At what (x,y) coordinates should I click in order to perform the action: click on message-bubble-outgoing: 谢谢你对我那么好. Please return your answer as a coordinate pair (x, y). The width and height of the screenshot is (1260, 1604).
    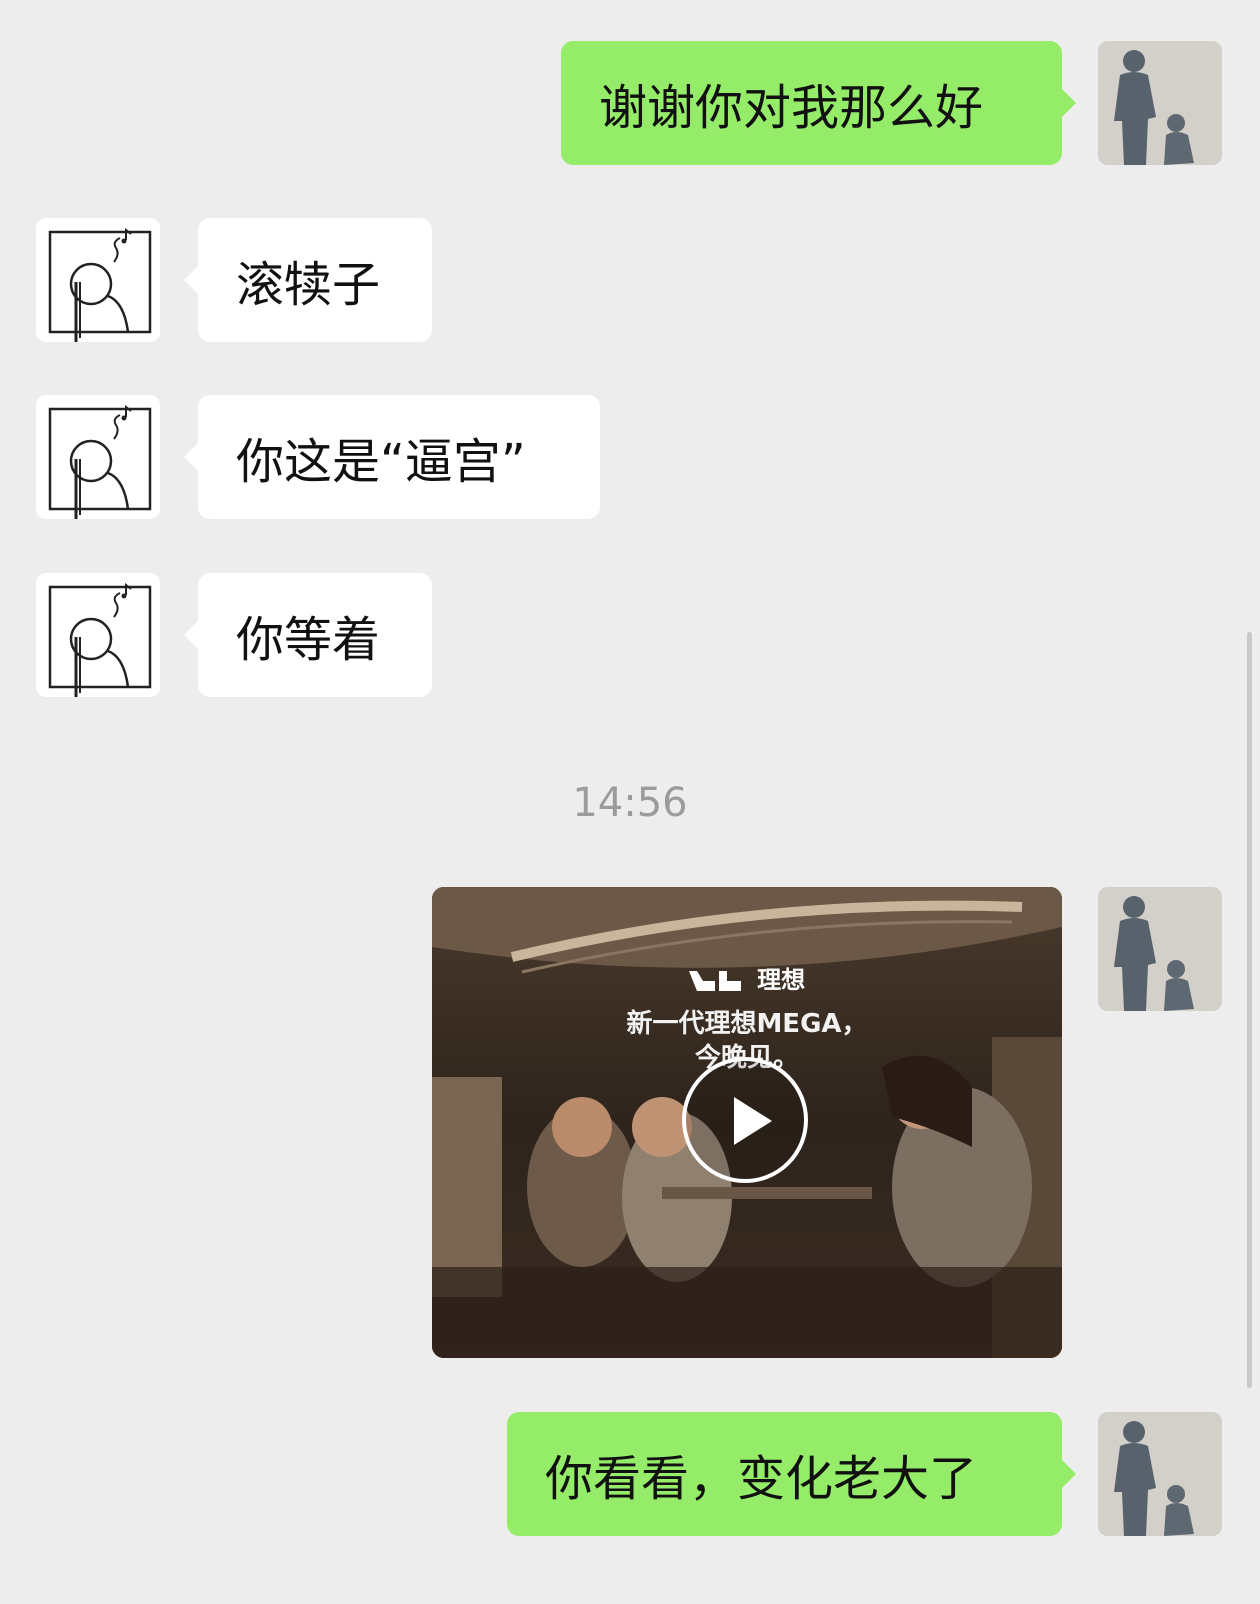
    Looking at the image, I should click on (818, 103).